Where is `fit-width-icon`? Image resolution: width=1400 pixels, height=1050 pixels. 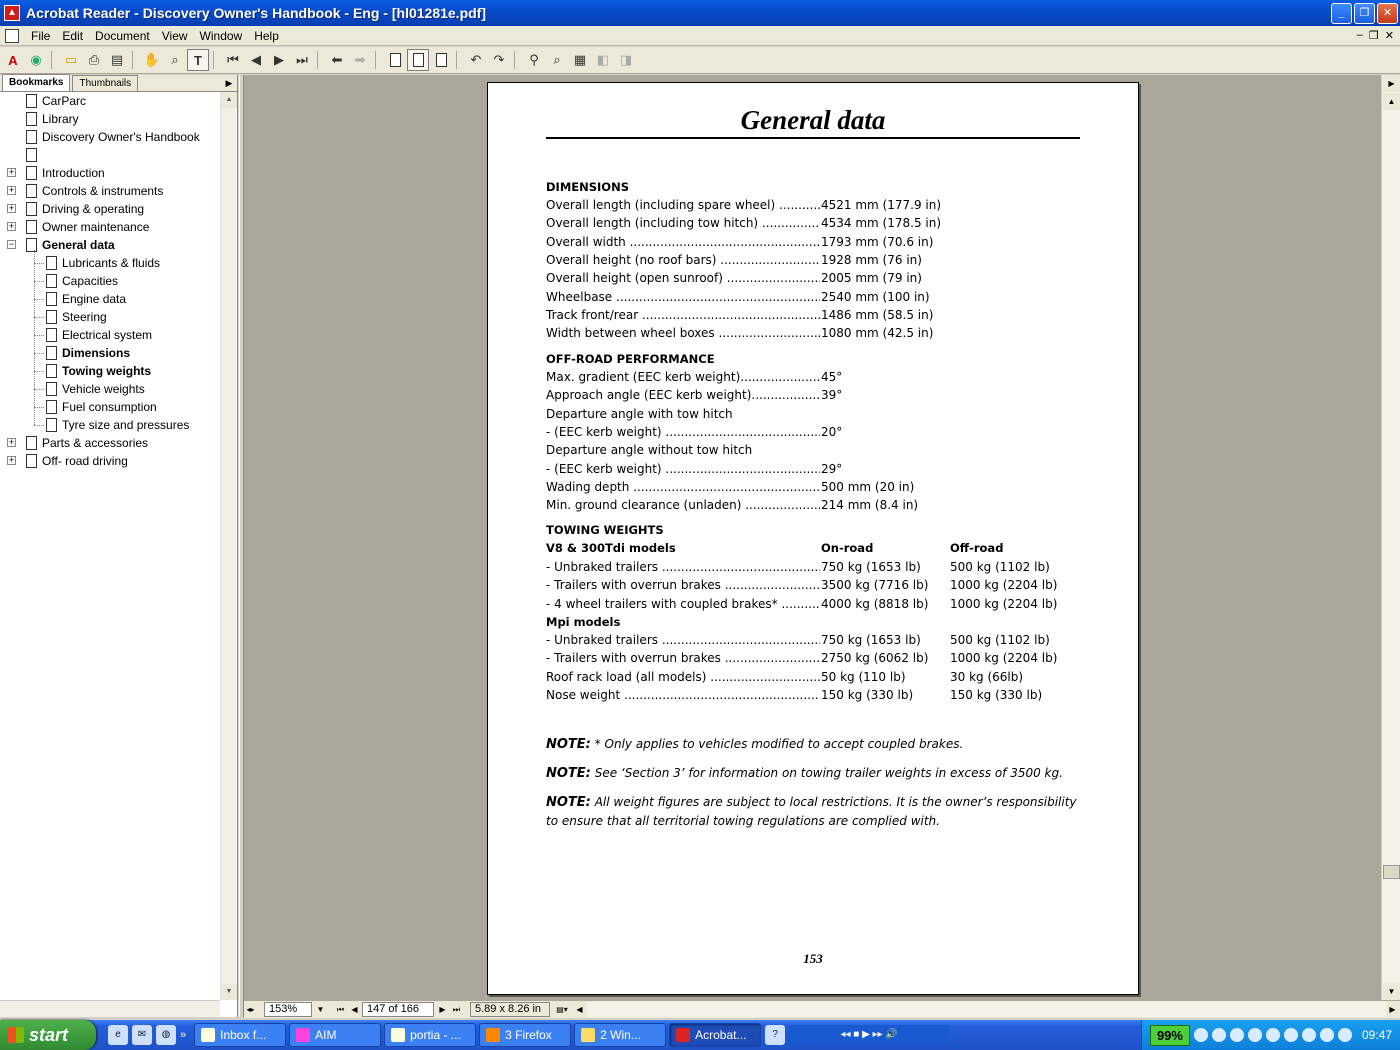 fit-width-icon is located at coordinates (441, 60).